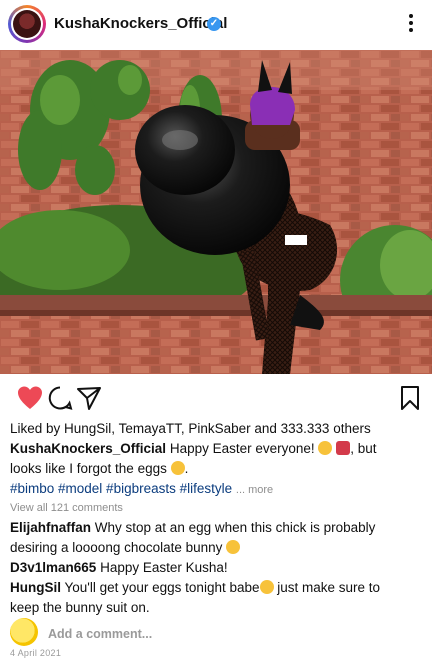 The width and height of the screenshot is (432, 659). What do you see at coordinates (88, 448) in the screenshot?
I see `caption-username: KushaKnockers_Official` at bounding box center [88, 448].